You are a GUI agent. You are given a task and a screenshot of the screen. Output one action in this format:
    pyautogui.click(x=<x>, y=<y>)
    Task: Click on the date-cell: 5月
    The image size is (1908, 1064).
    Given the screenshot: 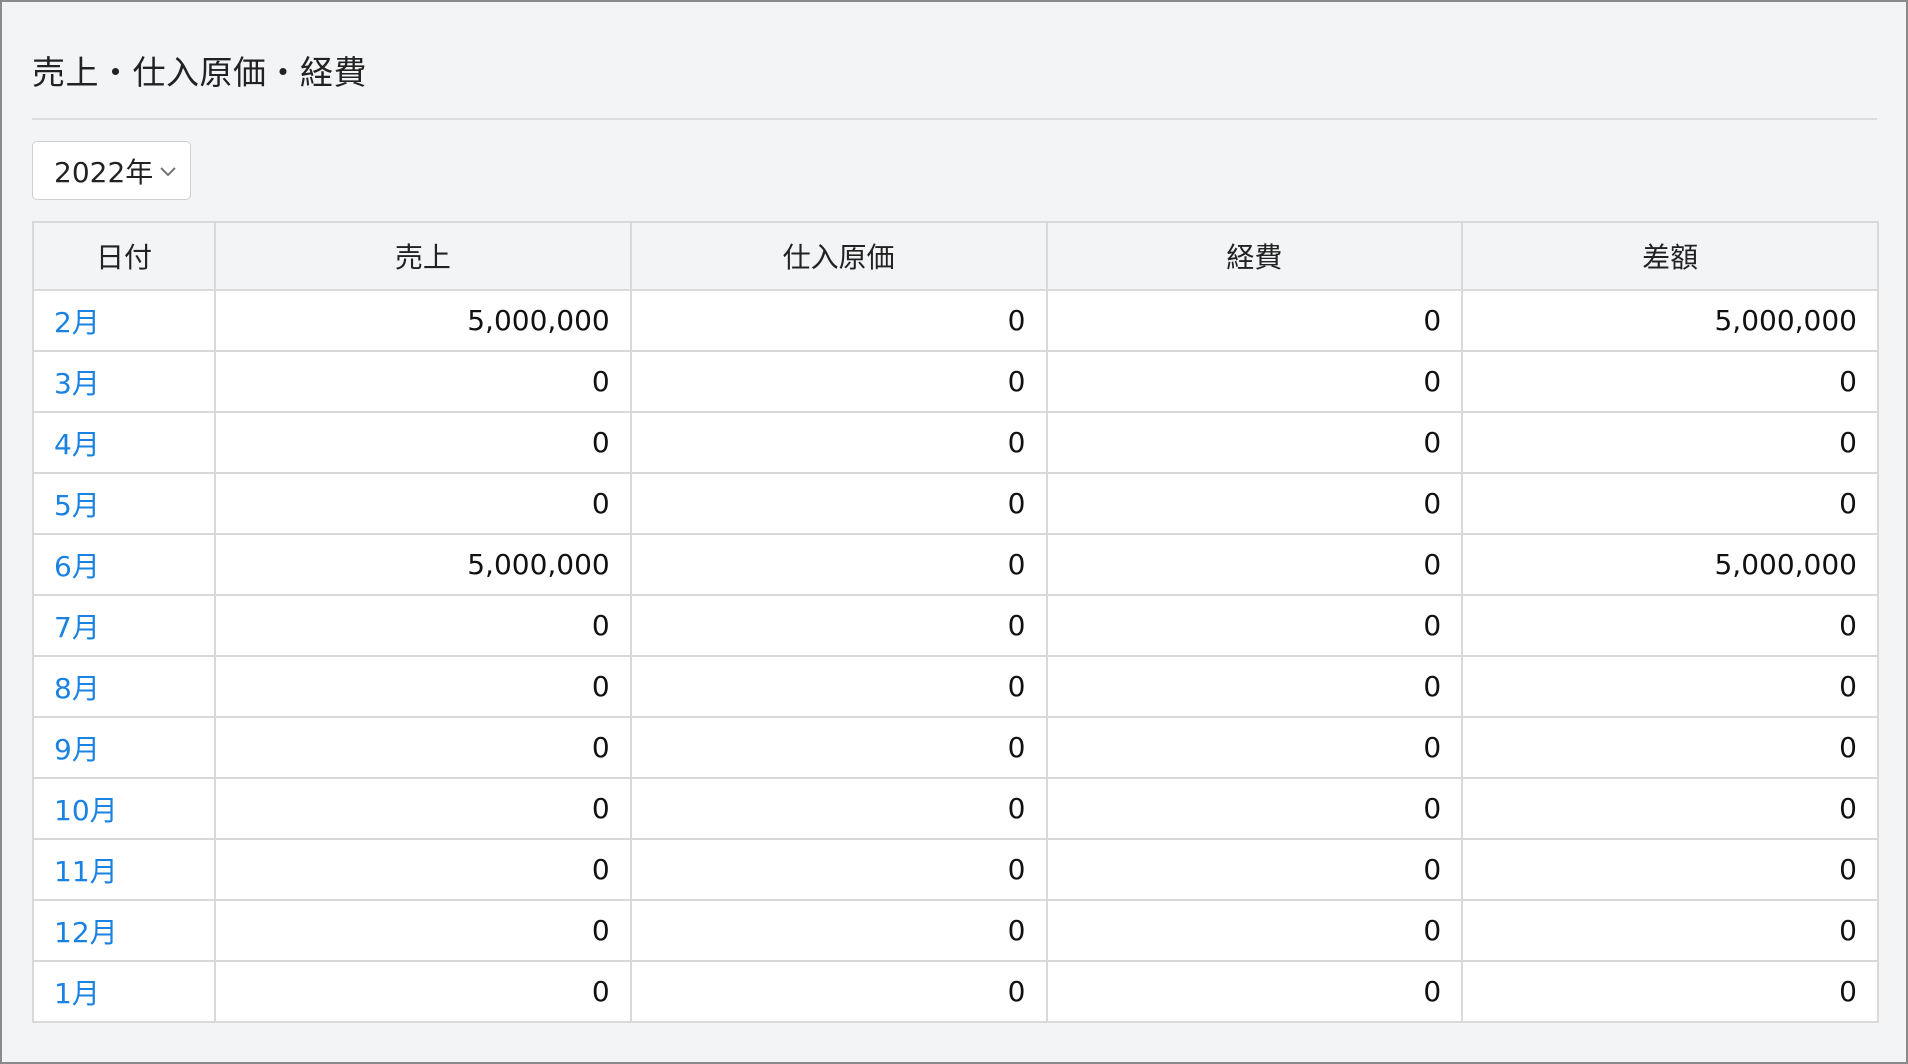 What is the action you would take?
    pyautogui.click(x=124, y=503)
    